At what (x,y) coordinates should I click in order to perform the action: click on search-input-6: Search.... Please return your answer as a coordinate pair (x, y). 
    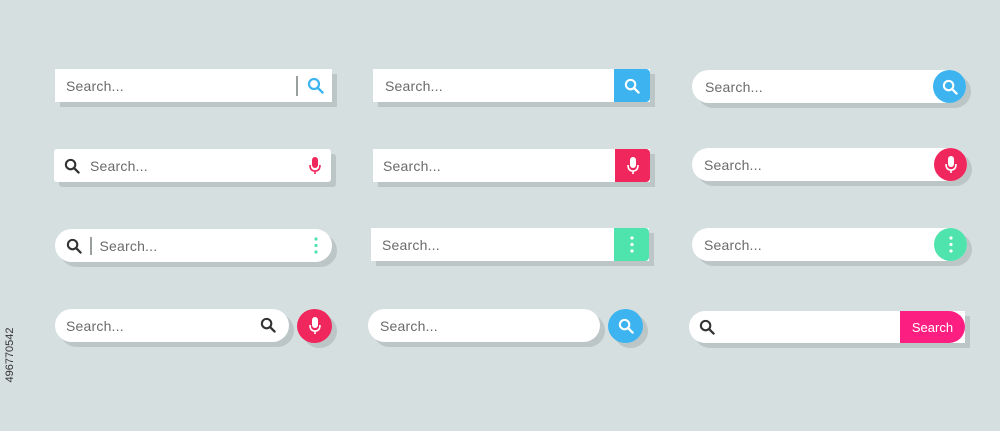
    Looking at the image, I should click on (733, 165).